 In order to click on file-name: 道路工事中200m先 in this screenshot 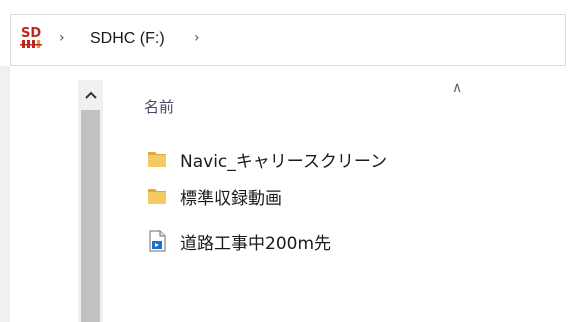, I will do `click(256, 243)`.